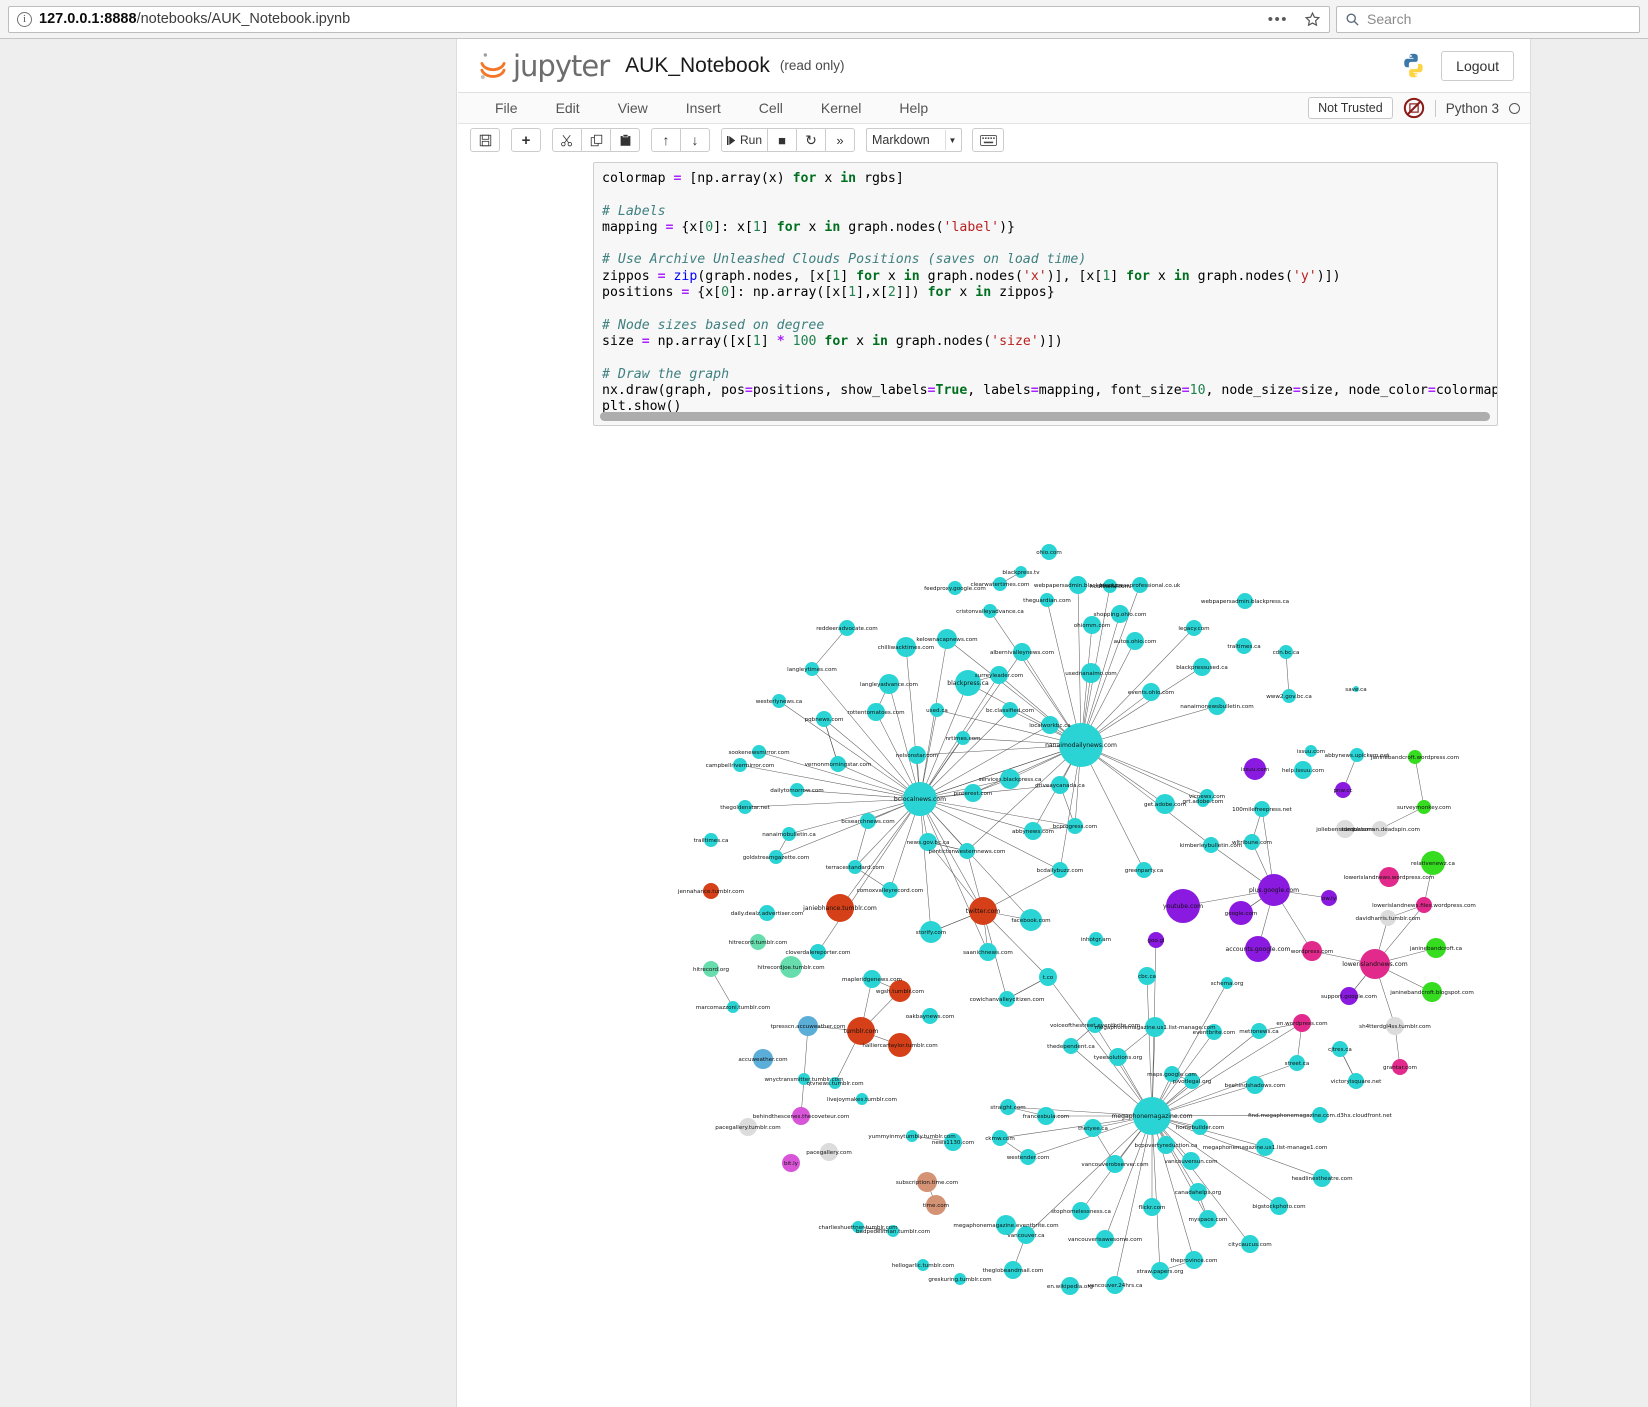 The width and height of the screenshot is (1648, 1407). What do you see at coordinates (1007, 1108) in the screenshot?
I see `graph-node-label: straight.com` at bounding box center [1007, 1108].